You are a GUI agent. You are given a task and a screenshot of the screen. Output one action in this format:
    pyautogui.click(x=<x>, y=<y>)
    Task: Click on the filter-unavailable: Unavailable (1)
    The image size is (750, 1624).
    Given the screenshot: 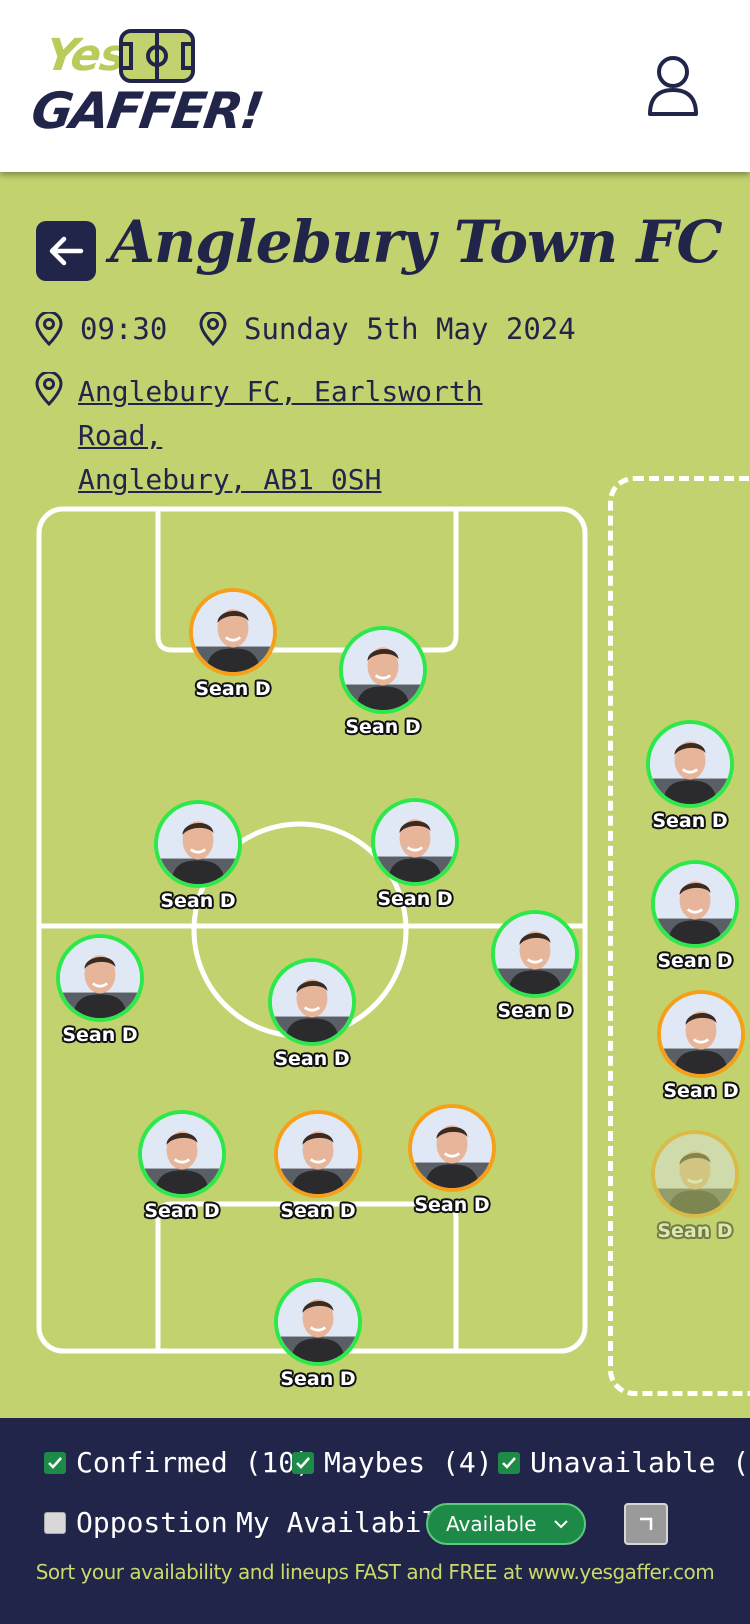 What is the action you would take?
    pyautogui.click(x=624, y=1462)
    